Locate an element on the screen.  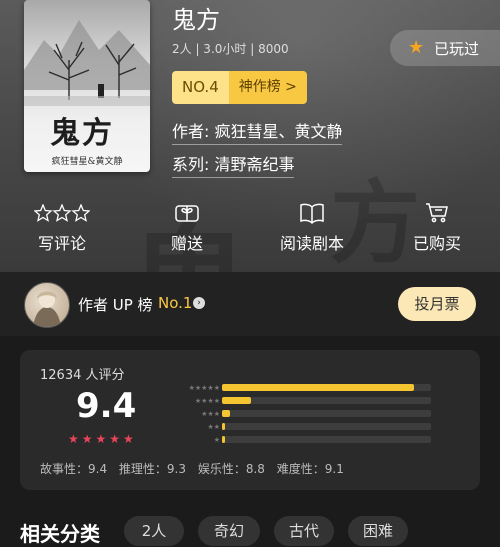
rating-bar-stars: ★ is located at coordinates (216, 440).